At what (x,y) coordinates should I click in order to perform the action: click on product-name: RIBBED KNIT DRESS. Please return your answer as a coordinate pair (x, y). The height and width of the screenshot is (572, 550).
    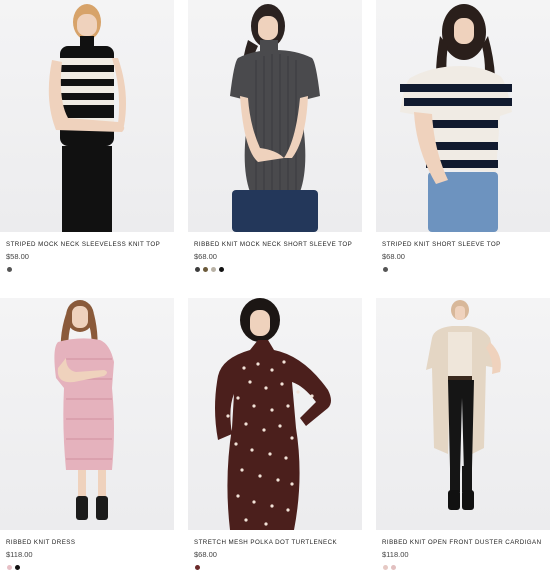
    Looking at the image, I should click on (87, 542).